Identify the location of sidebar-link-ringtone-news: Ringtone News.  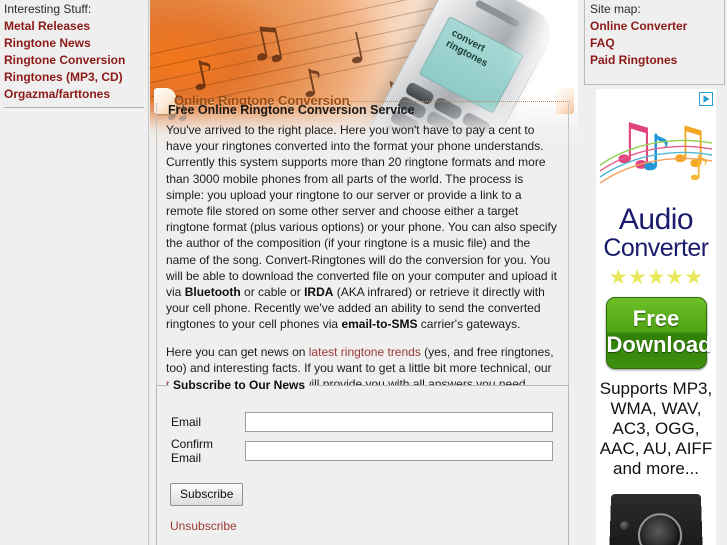
(75, 43).